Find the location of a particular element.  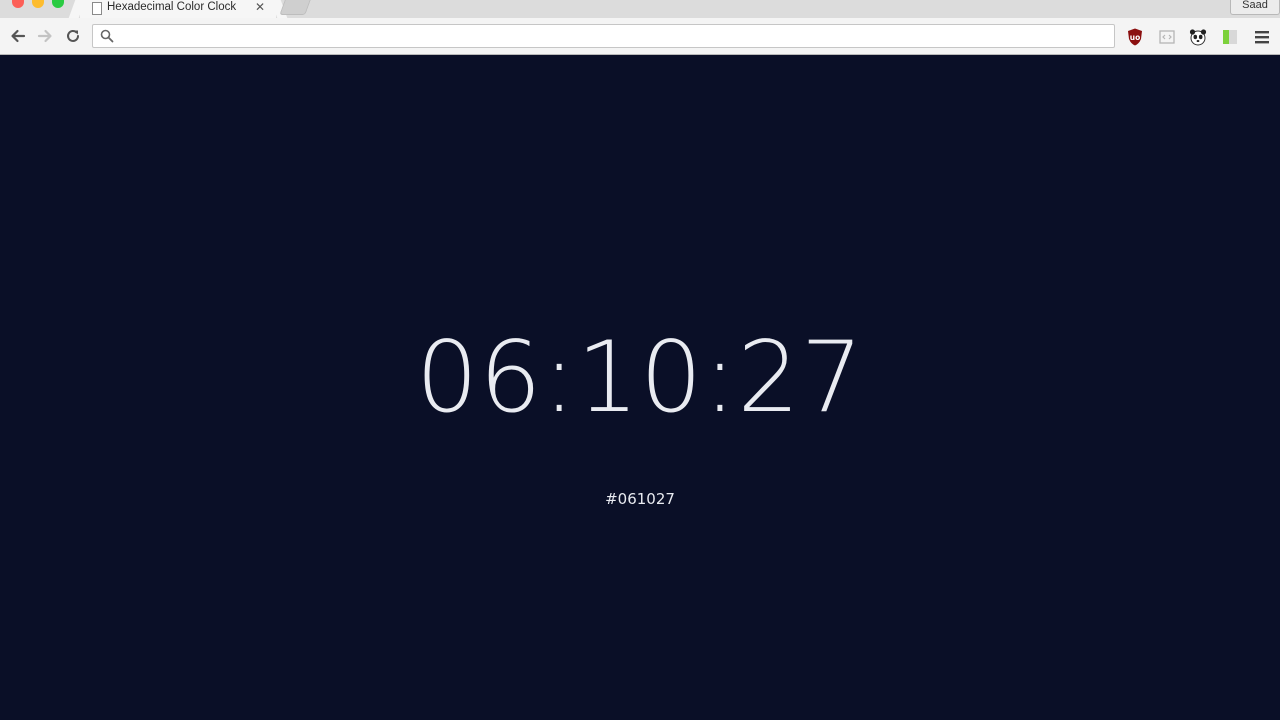

code-icon is located at coordinates (1167, 37).